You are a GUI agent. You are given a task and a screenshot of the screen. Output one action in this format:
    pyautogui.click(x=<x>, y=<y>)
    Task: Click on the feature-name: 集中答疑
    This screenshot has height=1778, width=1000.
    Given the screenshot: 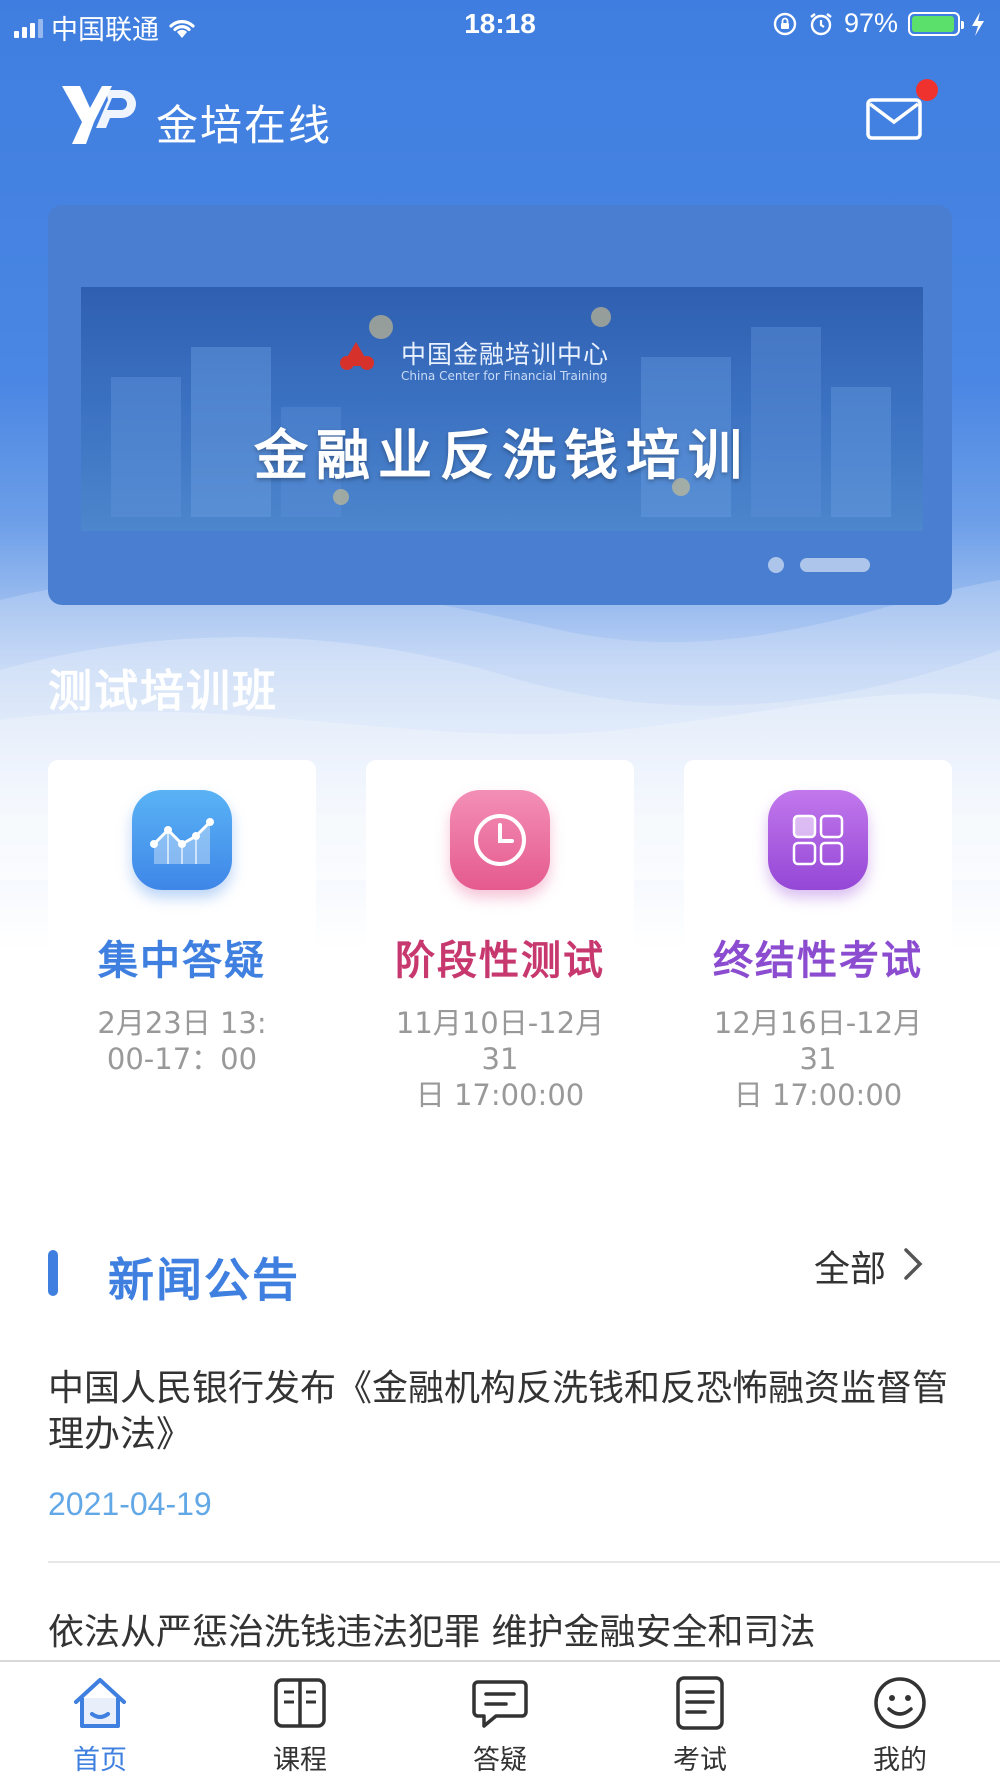 What is the action you would take?
    pyautogui.click(x=182, y=961)
    